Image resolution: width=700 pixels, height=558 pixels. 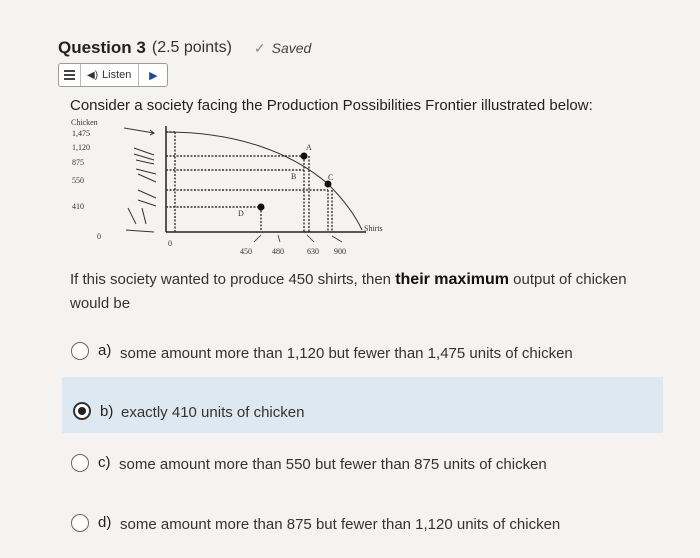 I want to click on y-zero-label: 0, so click(x=99, y=236).